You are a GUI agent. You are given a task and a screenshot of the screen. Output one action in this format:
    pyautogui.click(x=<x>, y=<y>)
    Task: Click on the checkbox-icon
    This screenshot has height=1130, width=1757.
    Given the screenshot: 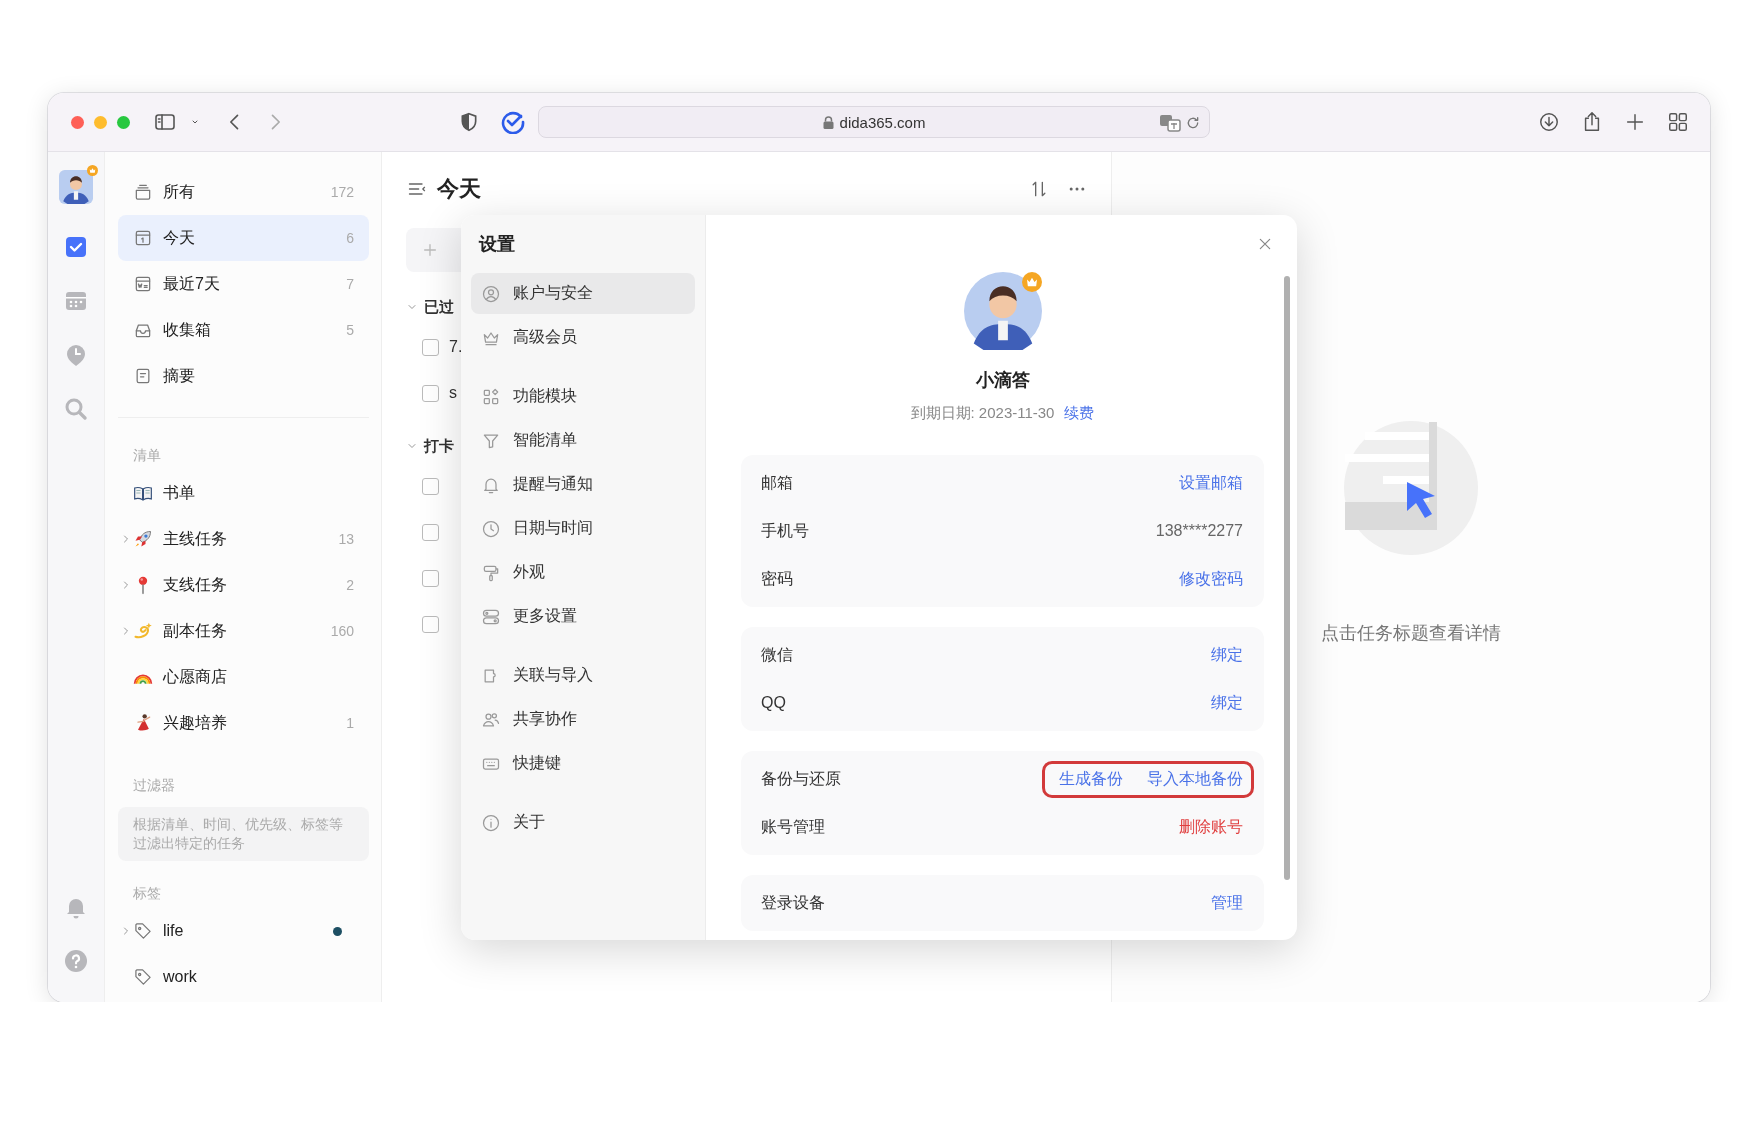 What is the action you would take?
    pyautogui.click(x=76, y=247)
    